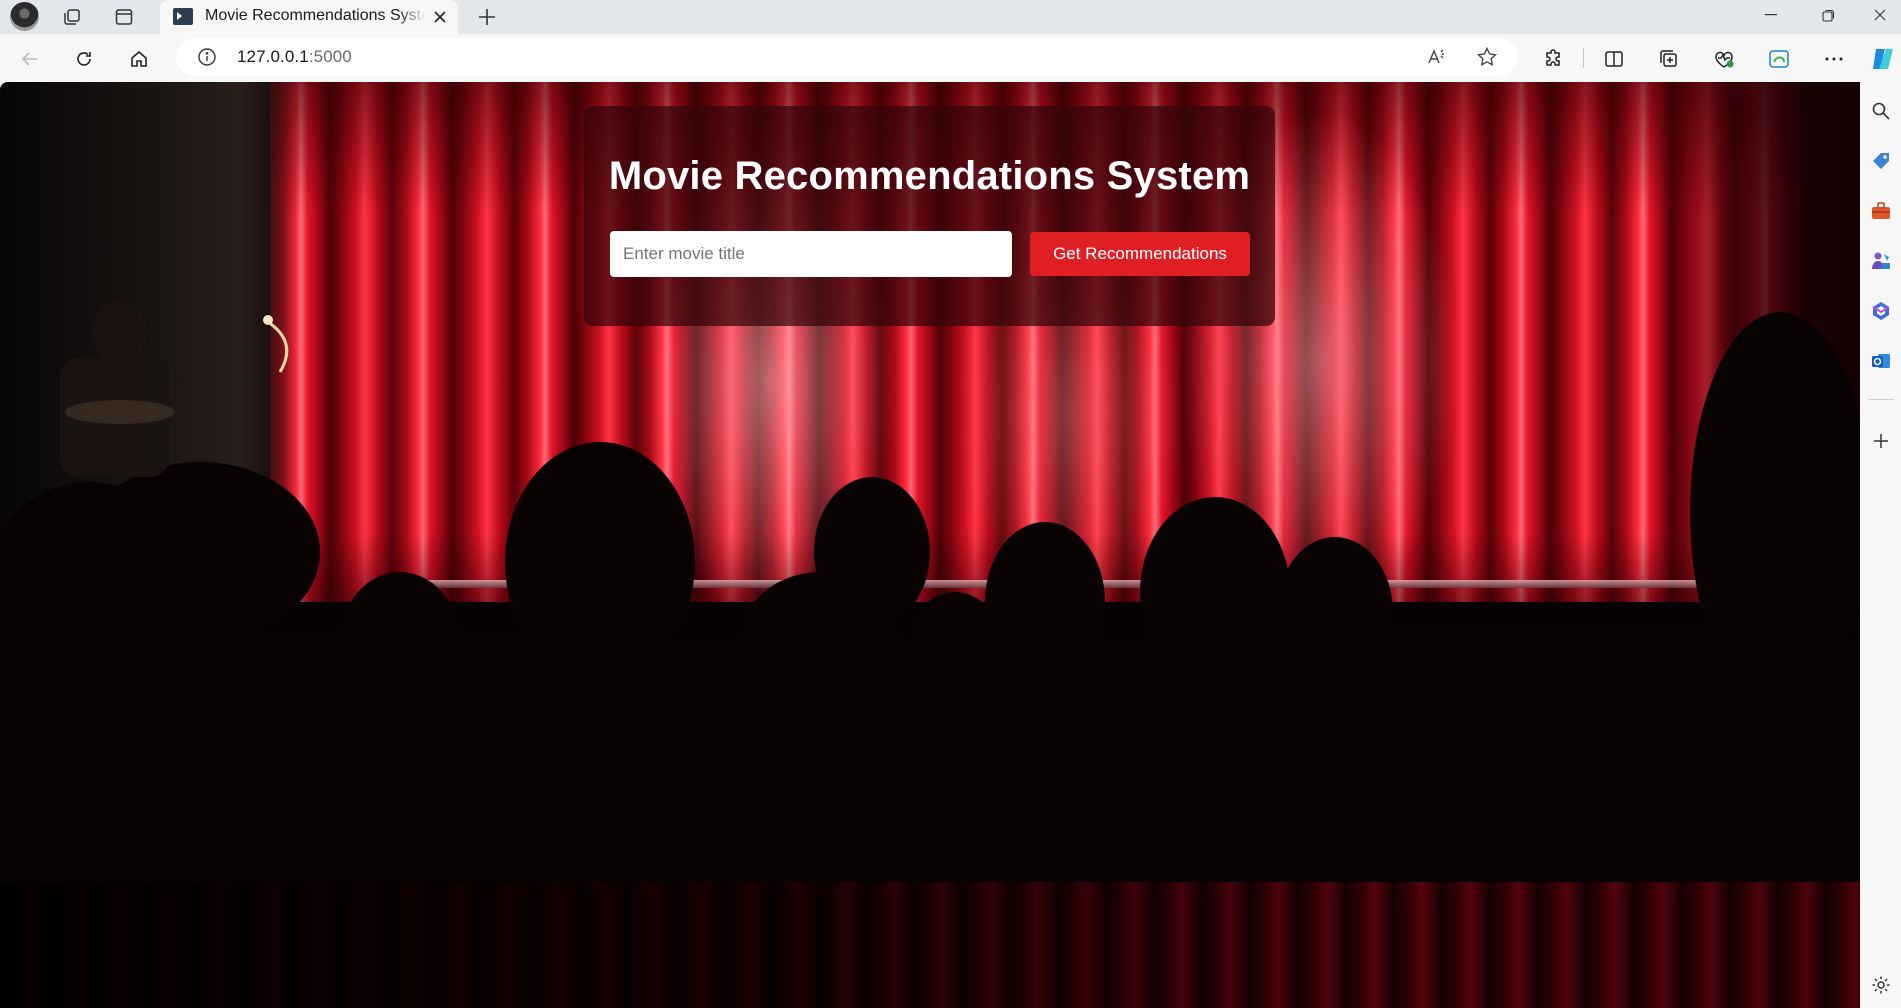  Describe the element at coordinates (1881, 211) in the screenshot. I see `tools-icon` at that location.